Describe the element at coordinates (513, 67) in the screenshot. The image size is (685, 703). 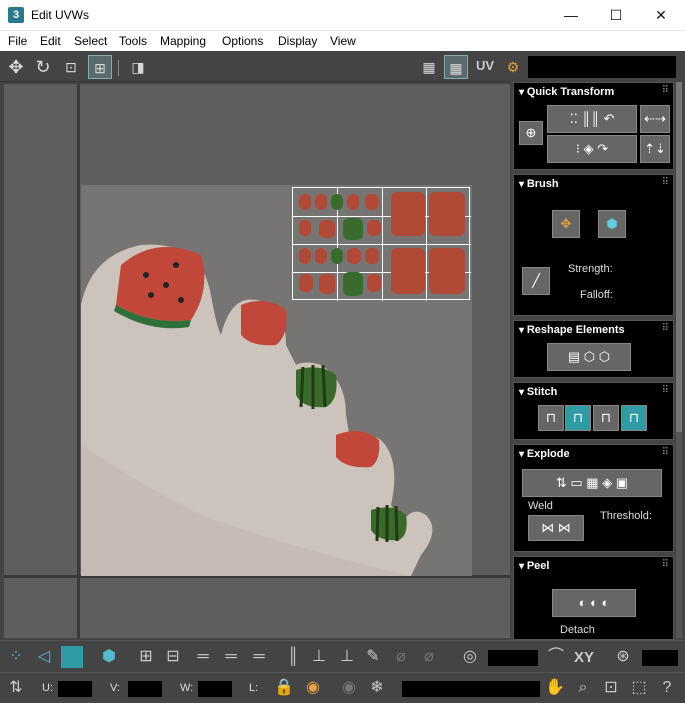
I see `settings-icon: ⚙` at that location.